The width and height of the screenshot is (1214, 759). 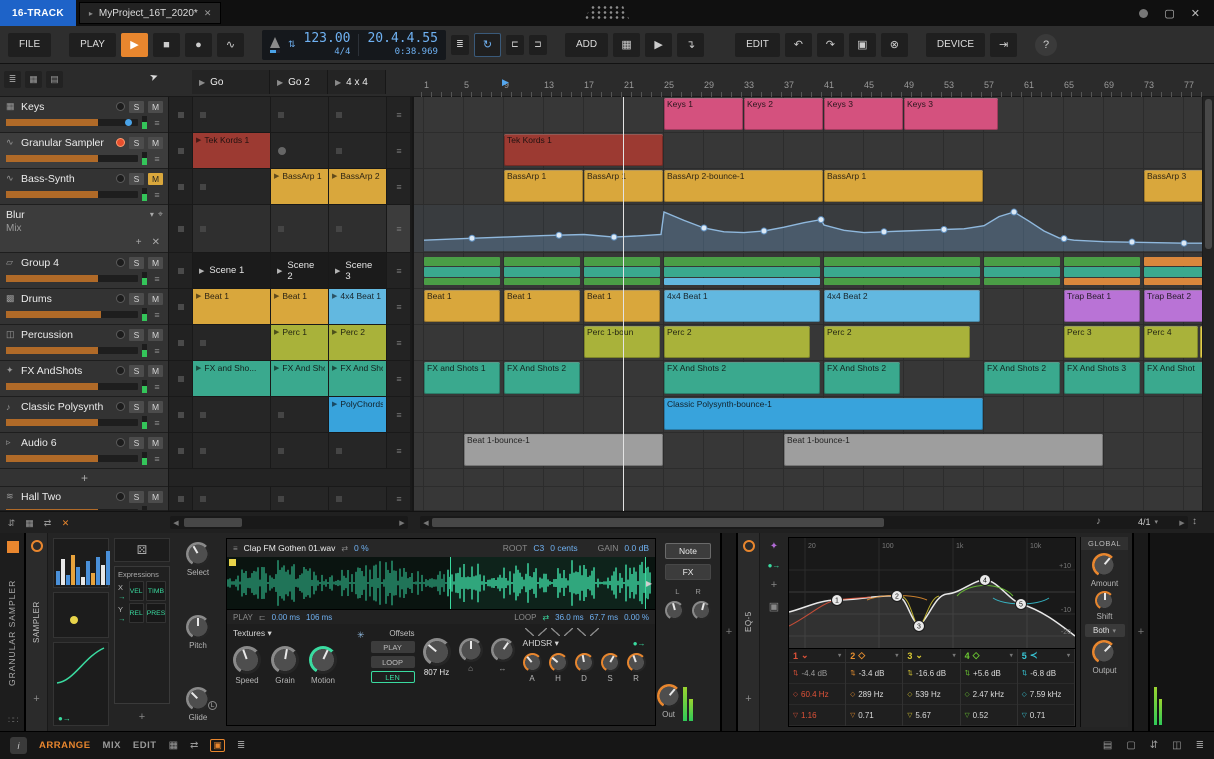 I want to click on redo-button: ↷, so click(x=830, y=44).